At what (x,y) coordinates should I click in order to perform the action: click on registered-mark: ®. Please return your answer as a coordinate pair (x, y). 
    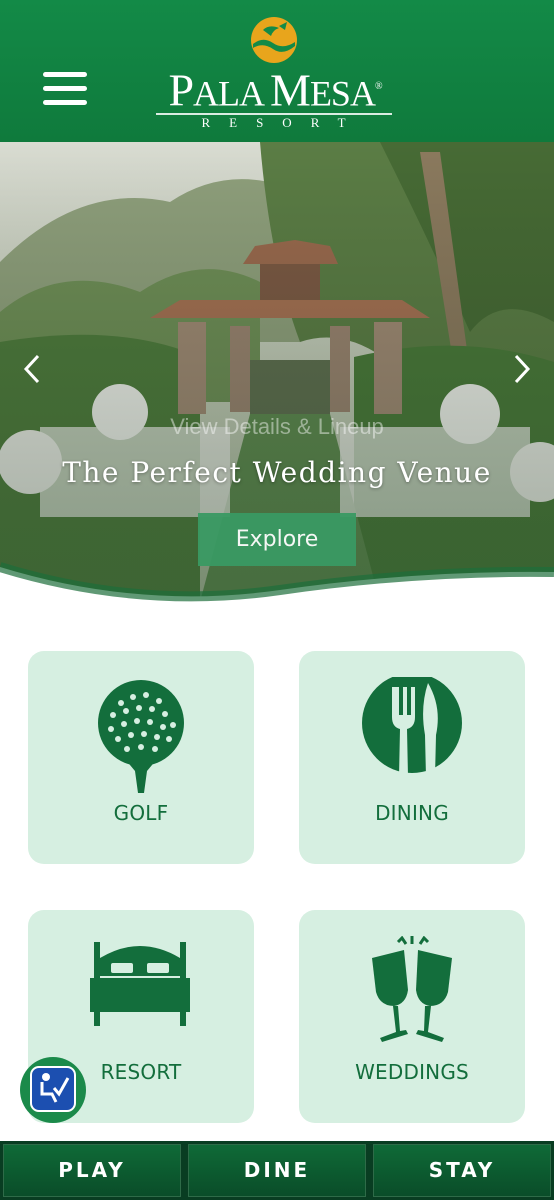
    Looking at the image, I should click on (378, 86).